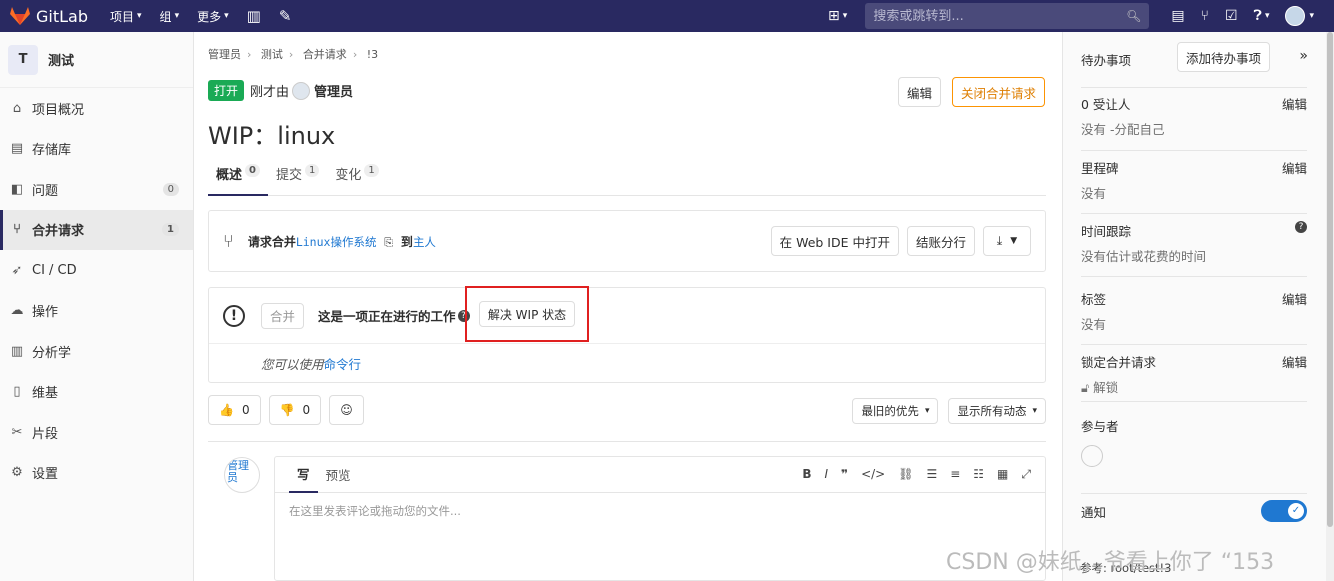 The height and width of the screenshot is (581, 1334). What do you see at coordinates (96, 270) in the screenshot?
I see `sidebar-item-ci-cd: ➶ CI / CD` at bounding box center [96, 270].